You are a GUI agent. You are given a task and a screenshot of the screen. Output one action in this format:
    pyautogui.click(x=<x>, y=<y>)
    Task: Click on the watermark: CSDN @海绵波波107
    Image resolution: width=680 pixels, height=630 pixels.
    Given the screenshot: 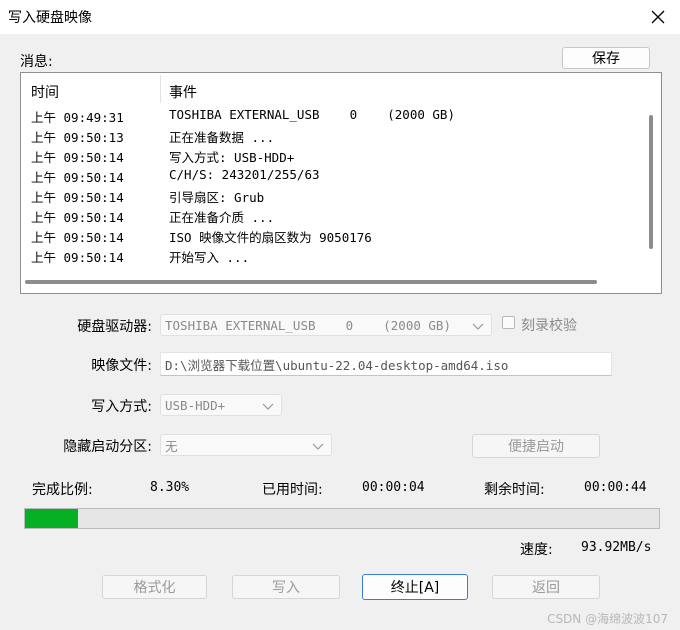 What is the action you would take?
    pyautogui.click(x=607, y=619)
    